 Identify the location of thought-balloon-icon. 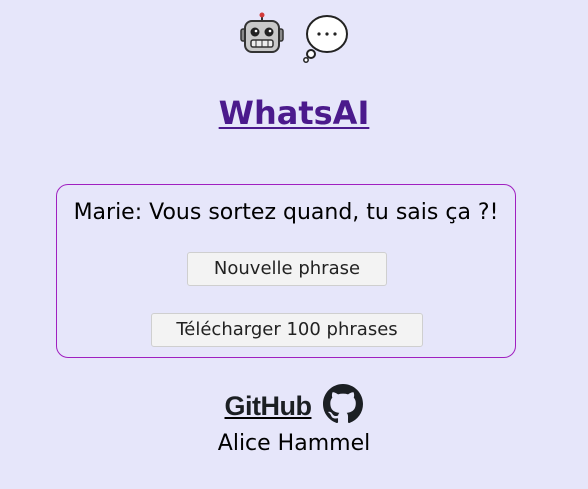
(326, 38).